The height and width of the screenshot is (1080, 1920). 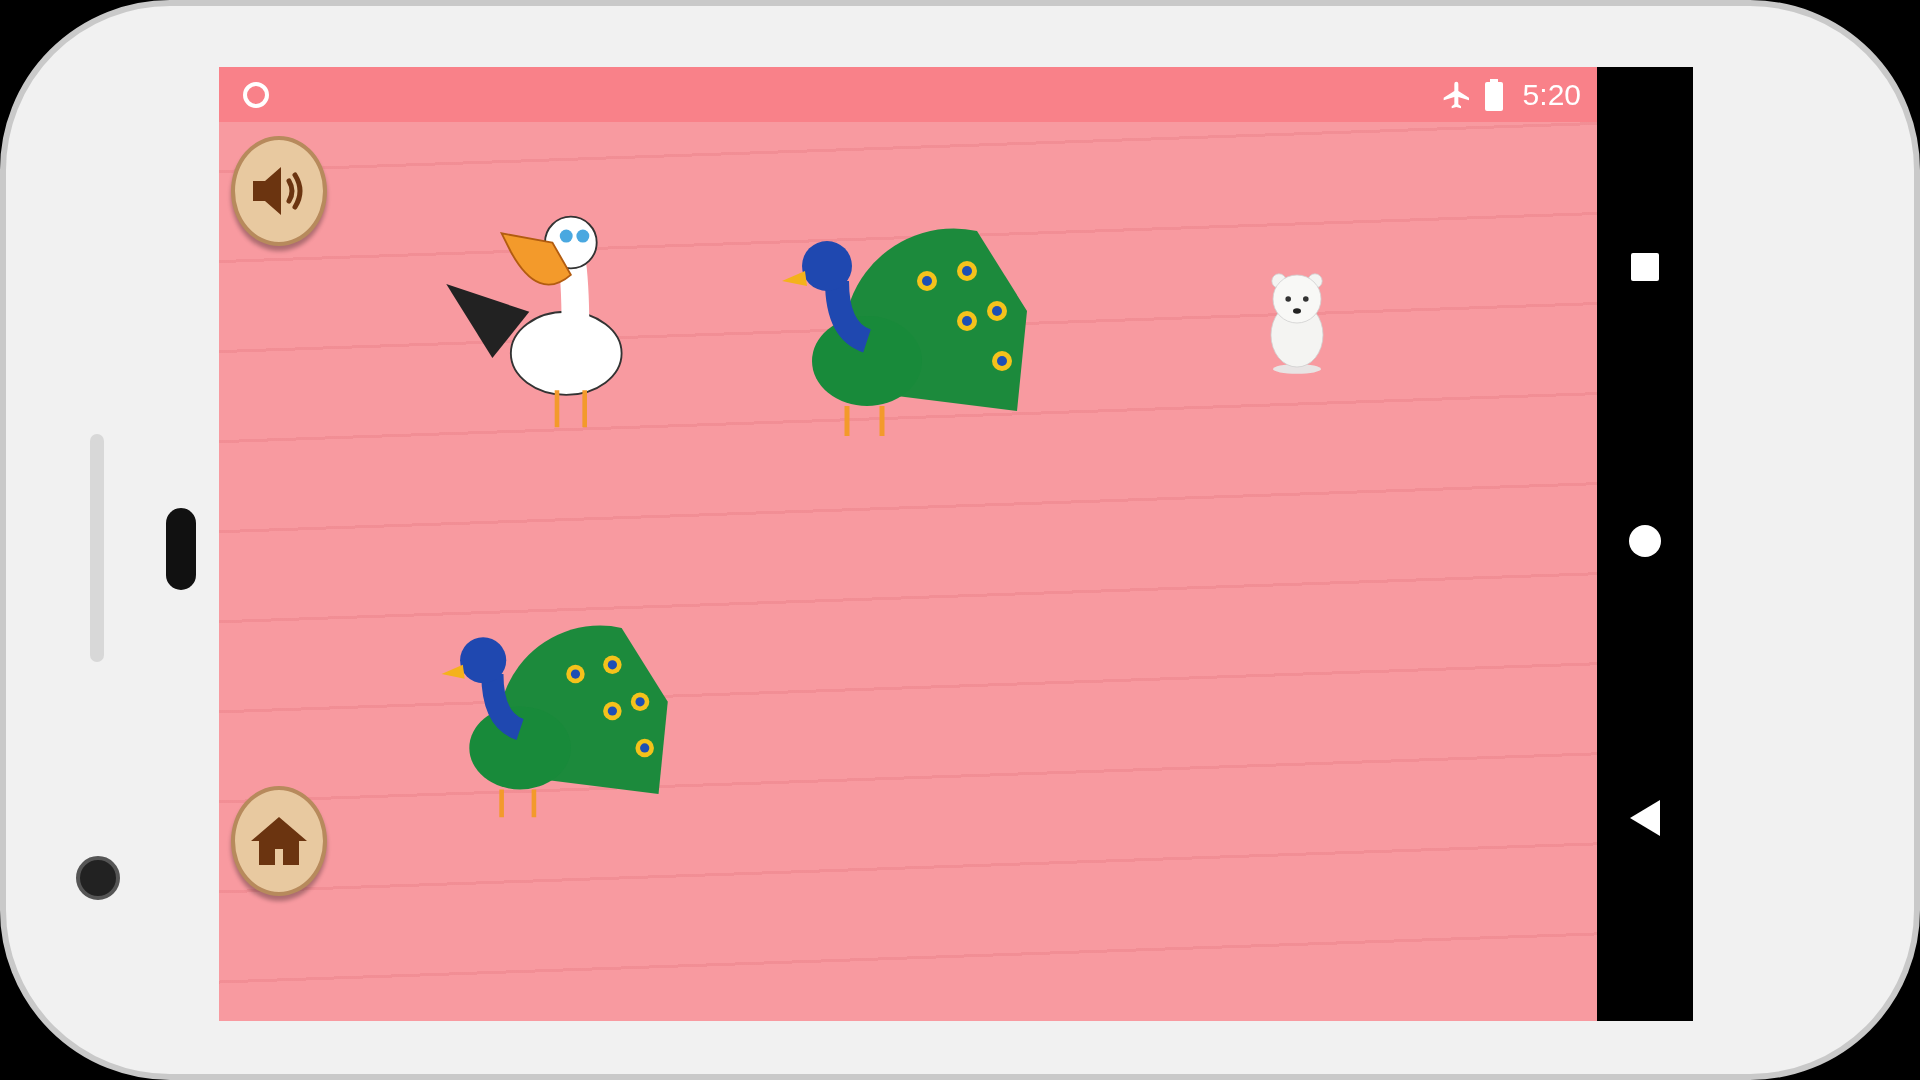 What do you see at coordinates (256, 94) in the screenshot?
I see `ring-icon` at bounding box center [256, 94].